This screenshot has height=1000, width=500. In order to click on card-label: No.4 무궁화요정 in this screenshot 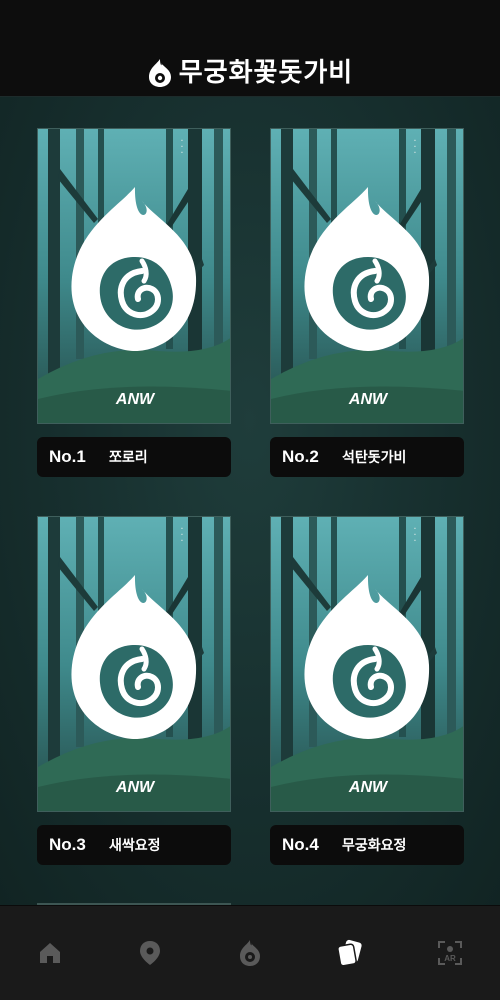, I will do `click(367, 845)`.